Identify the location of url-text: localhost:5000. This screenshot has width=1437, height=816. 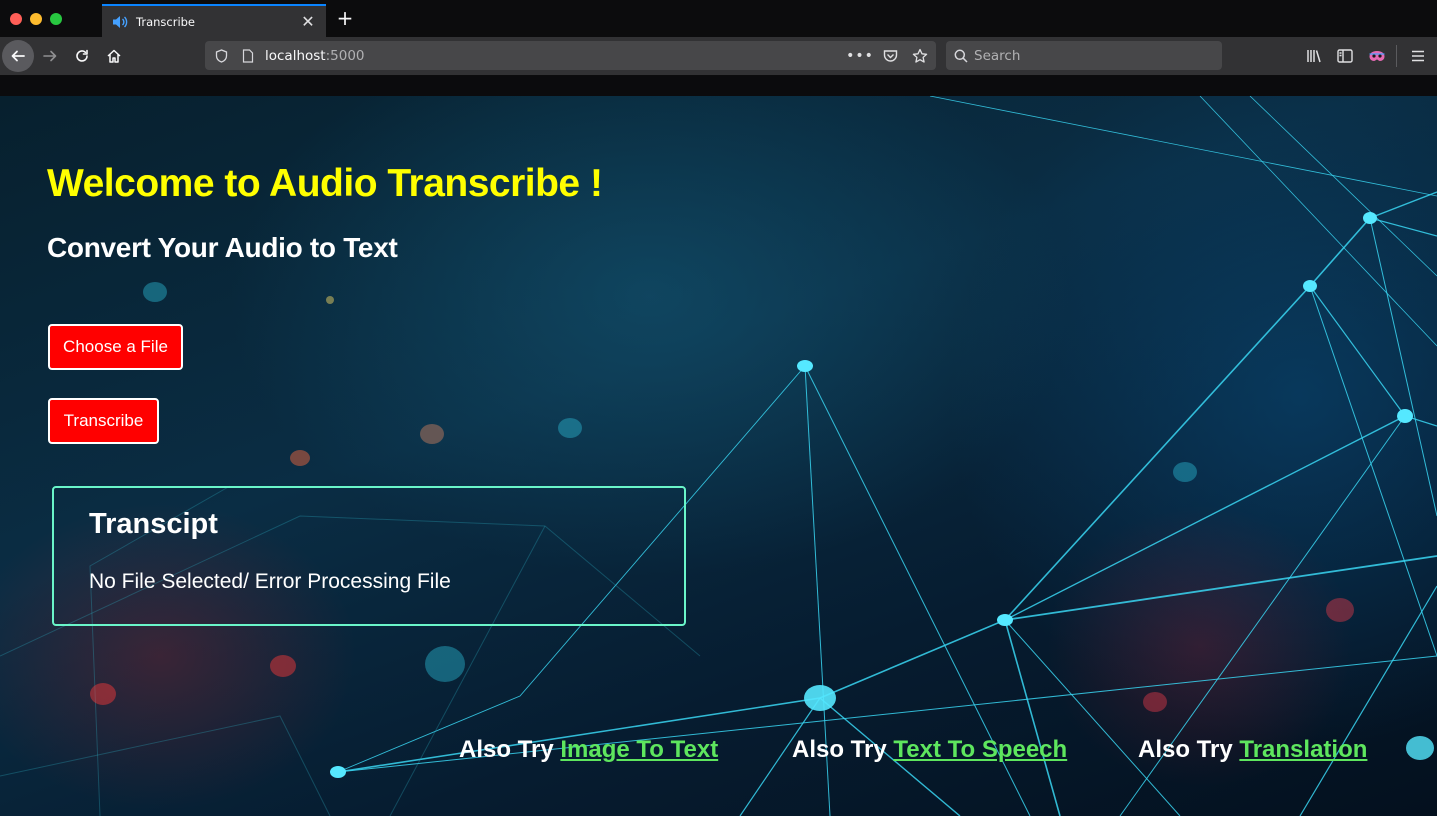
(315, 56).